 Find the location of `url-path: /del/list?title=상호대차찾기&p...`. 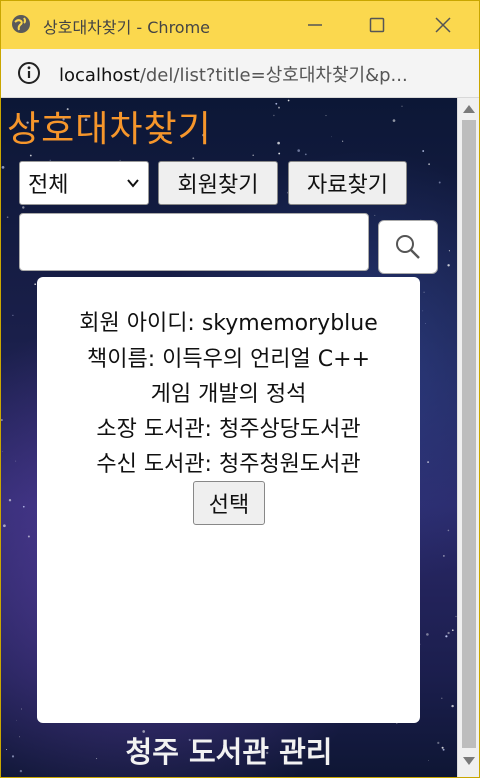

url-path: /del/list?title=상호대차찾기&p... is located at coordinates (273, 75).